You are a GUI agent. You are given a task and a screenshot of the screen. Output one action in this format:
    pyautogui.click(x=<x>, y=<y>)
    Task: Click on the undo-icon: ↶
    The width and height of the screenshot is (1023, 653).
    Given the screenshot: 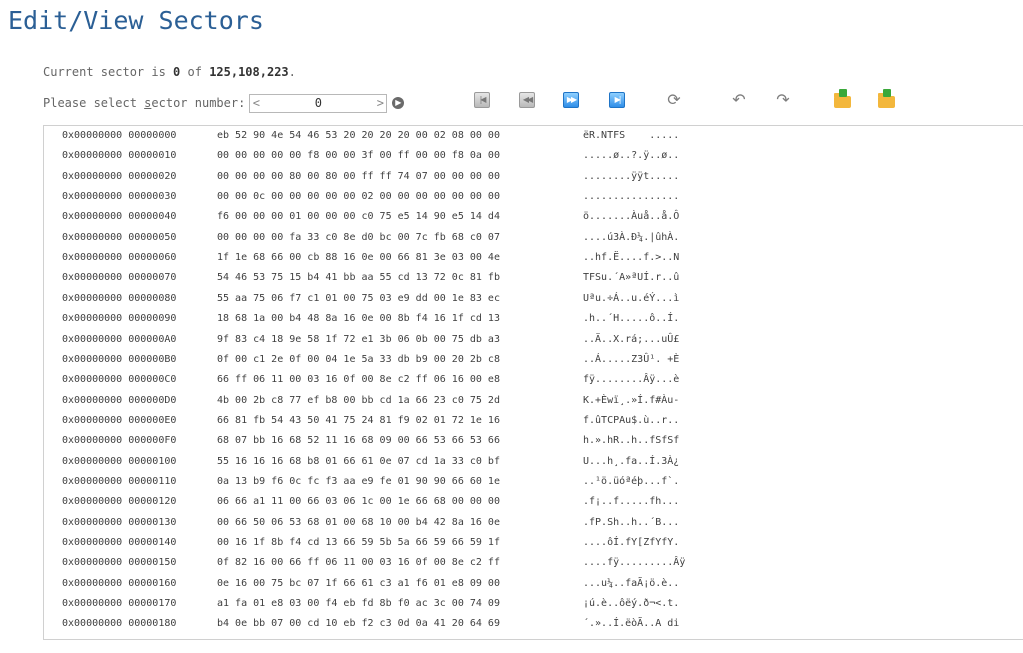 What is the action you would take?
    pyautogui.click(x=739, y=99)
    